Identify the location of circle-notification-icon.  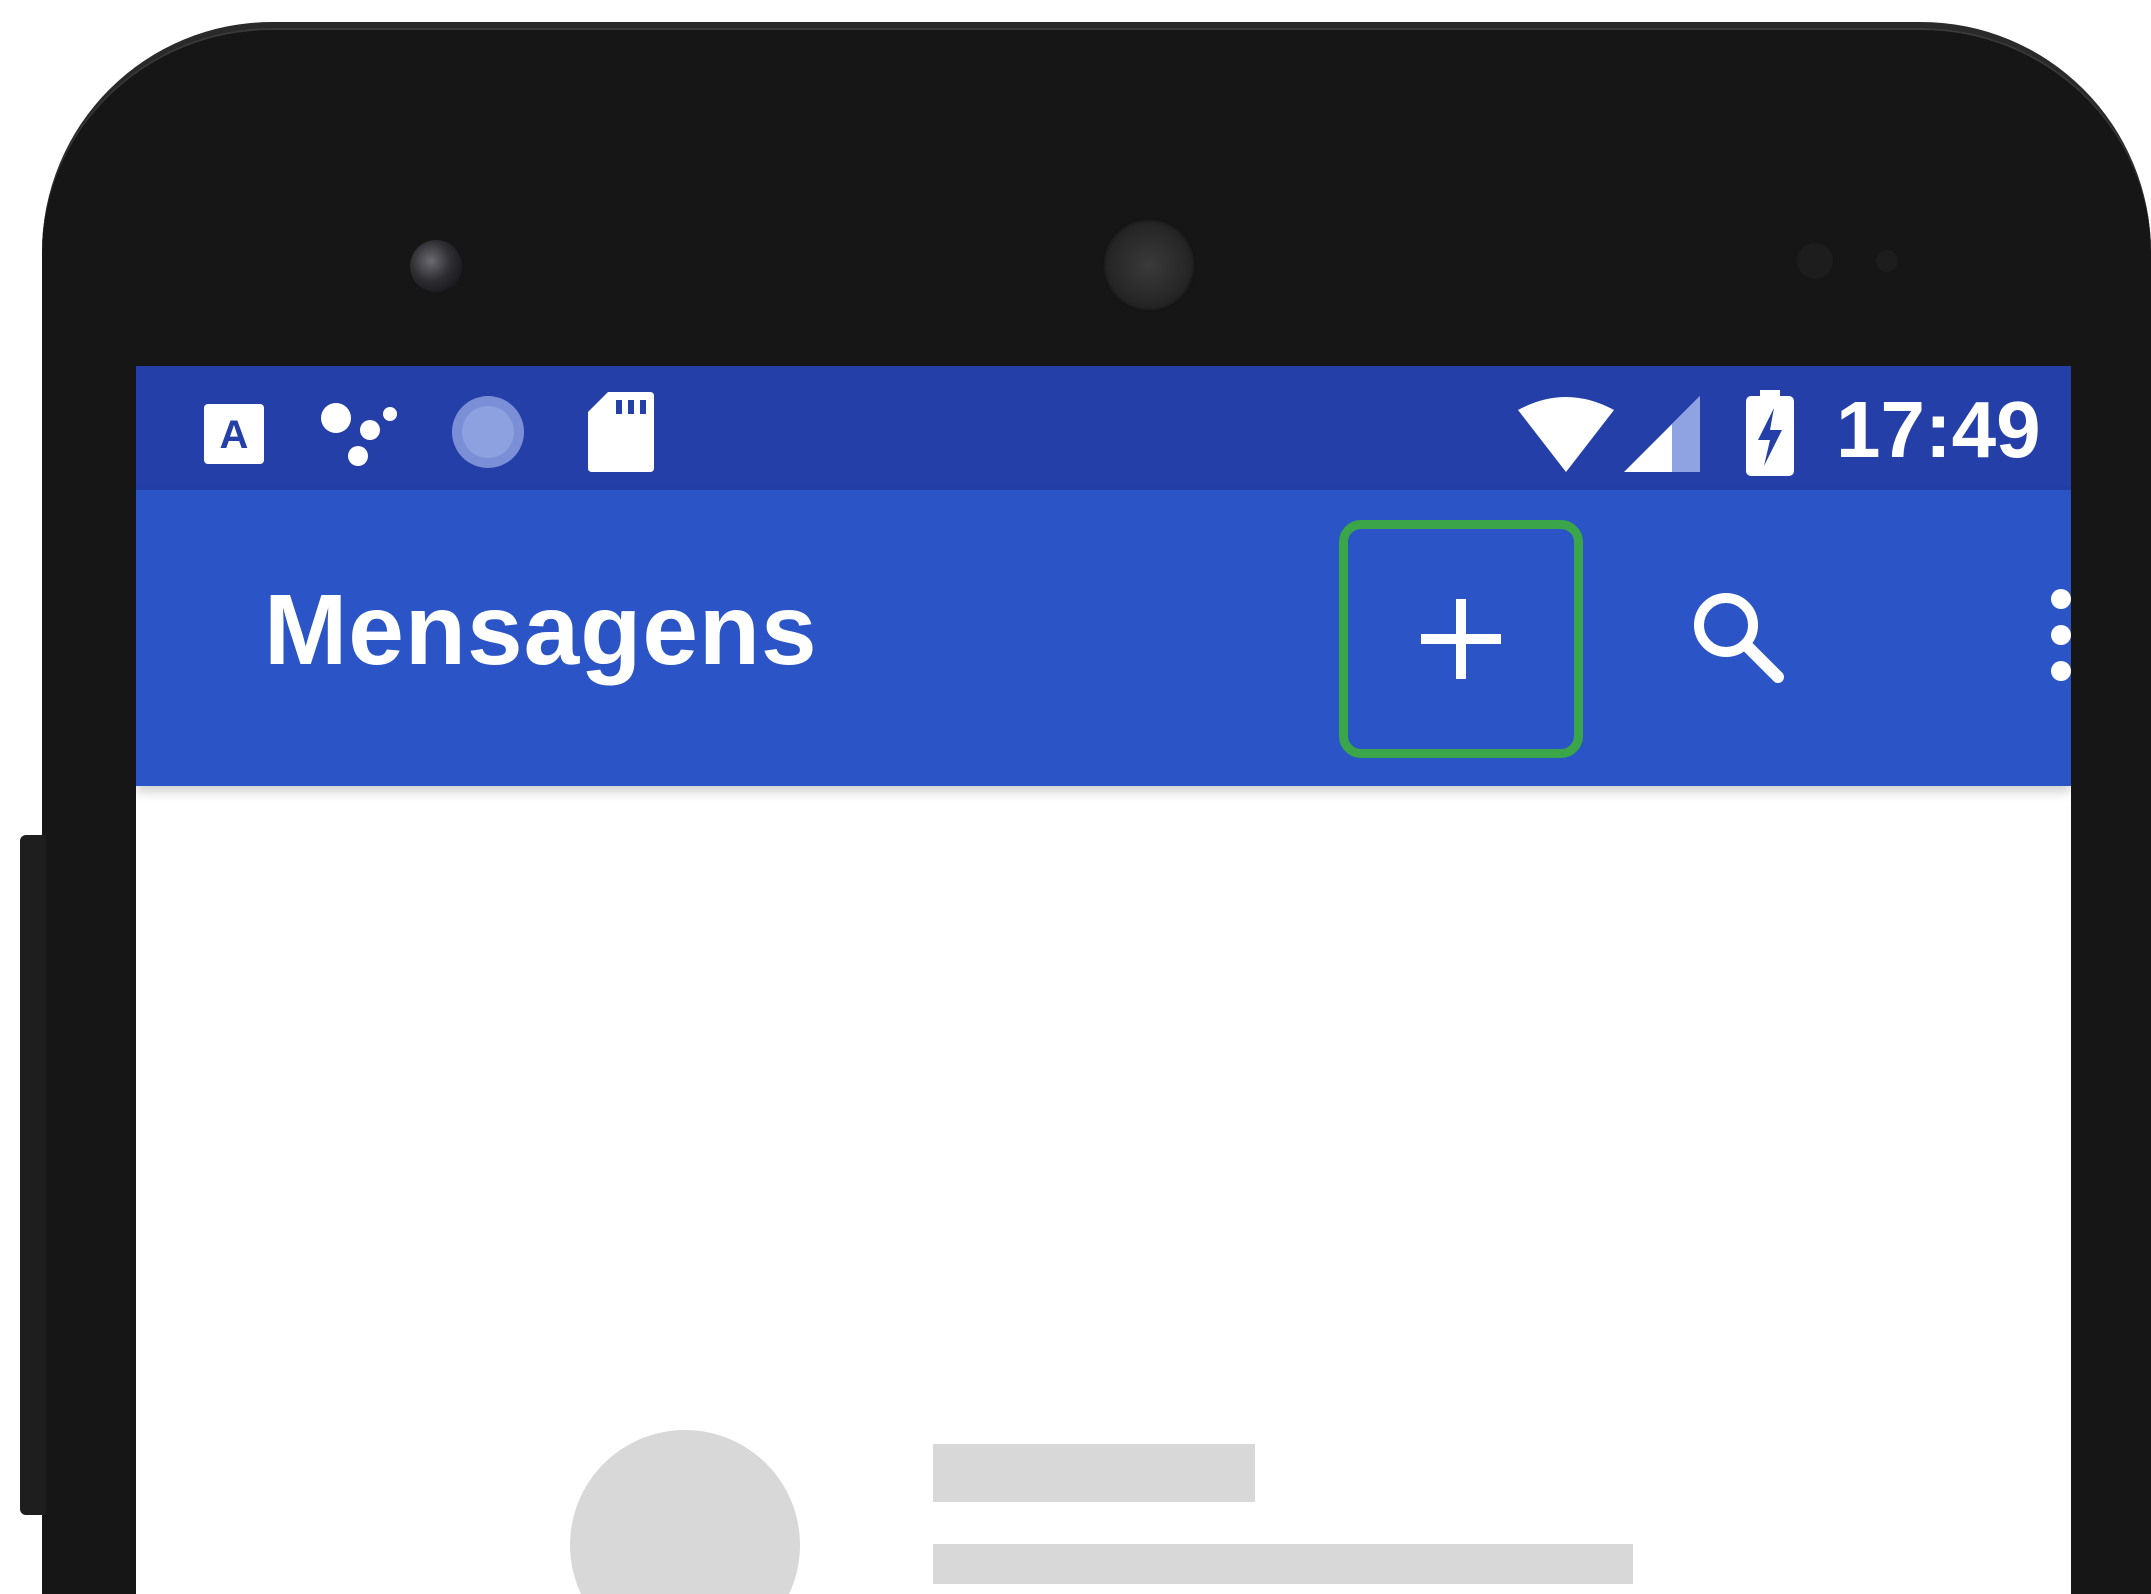
(488, 432).